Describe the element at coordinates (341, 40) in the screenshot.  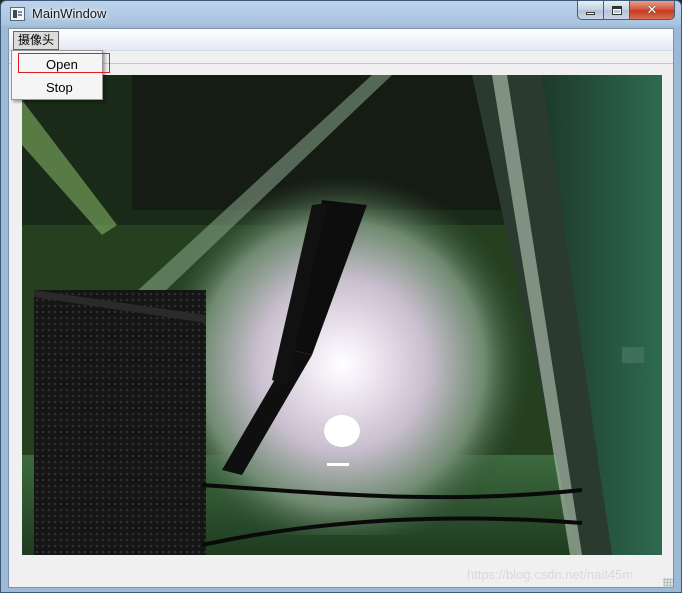
I see `menu-bar: 摄像头` at that location.